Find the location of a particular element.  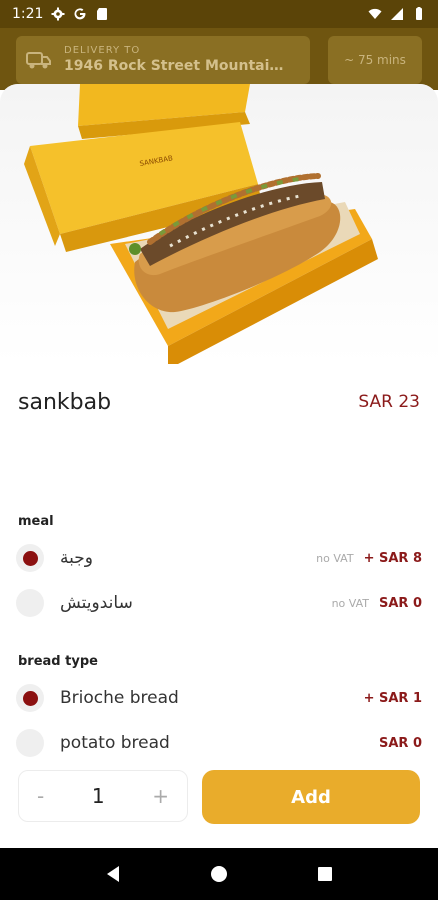

battery-icon is located at coordinates (419, 13).